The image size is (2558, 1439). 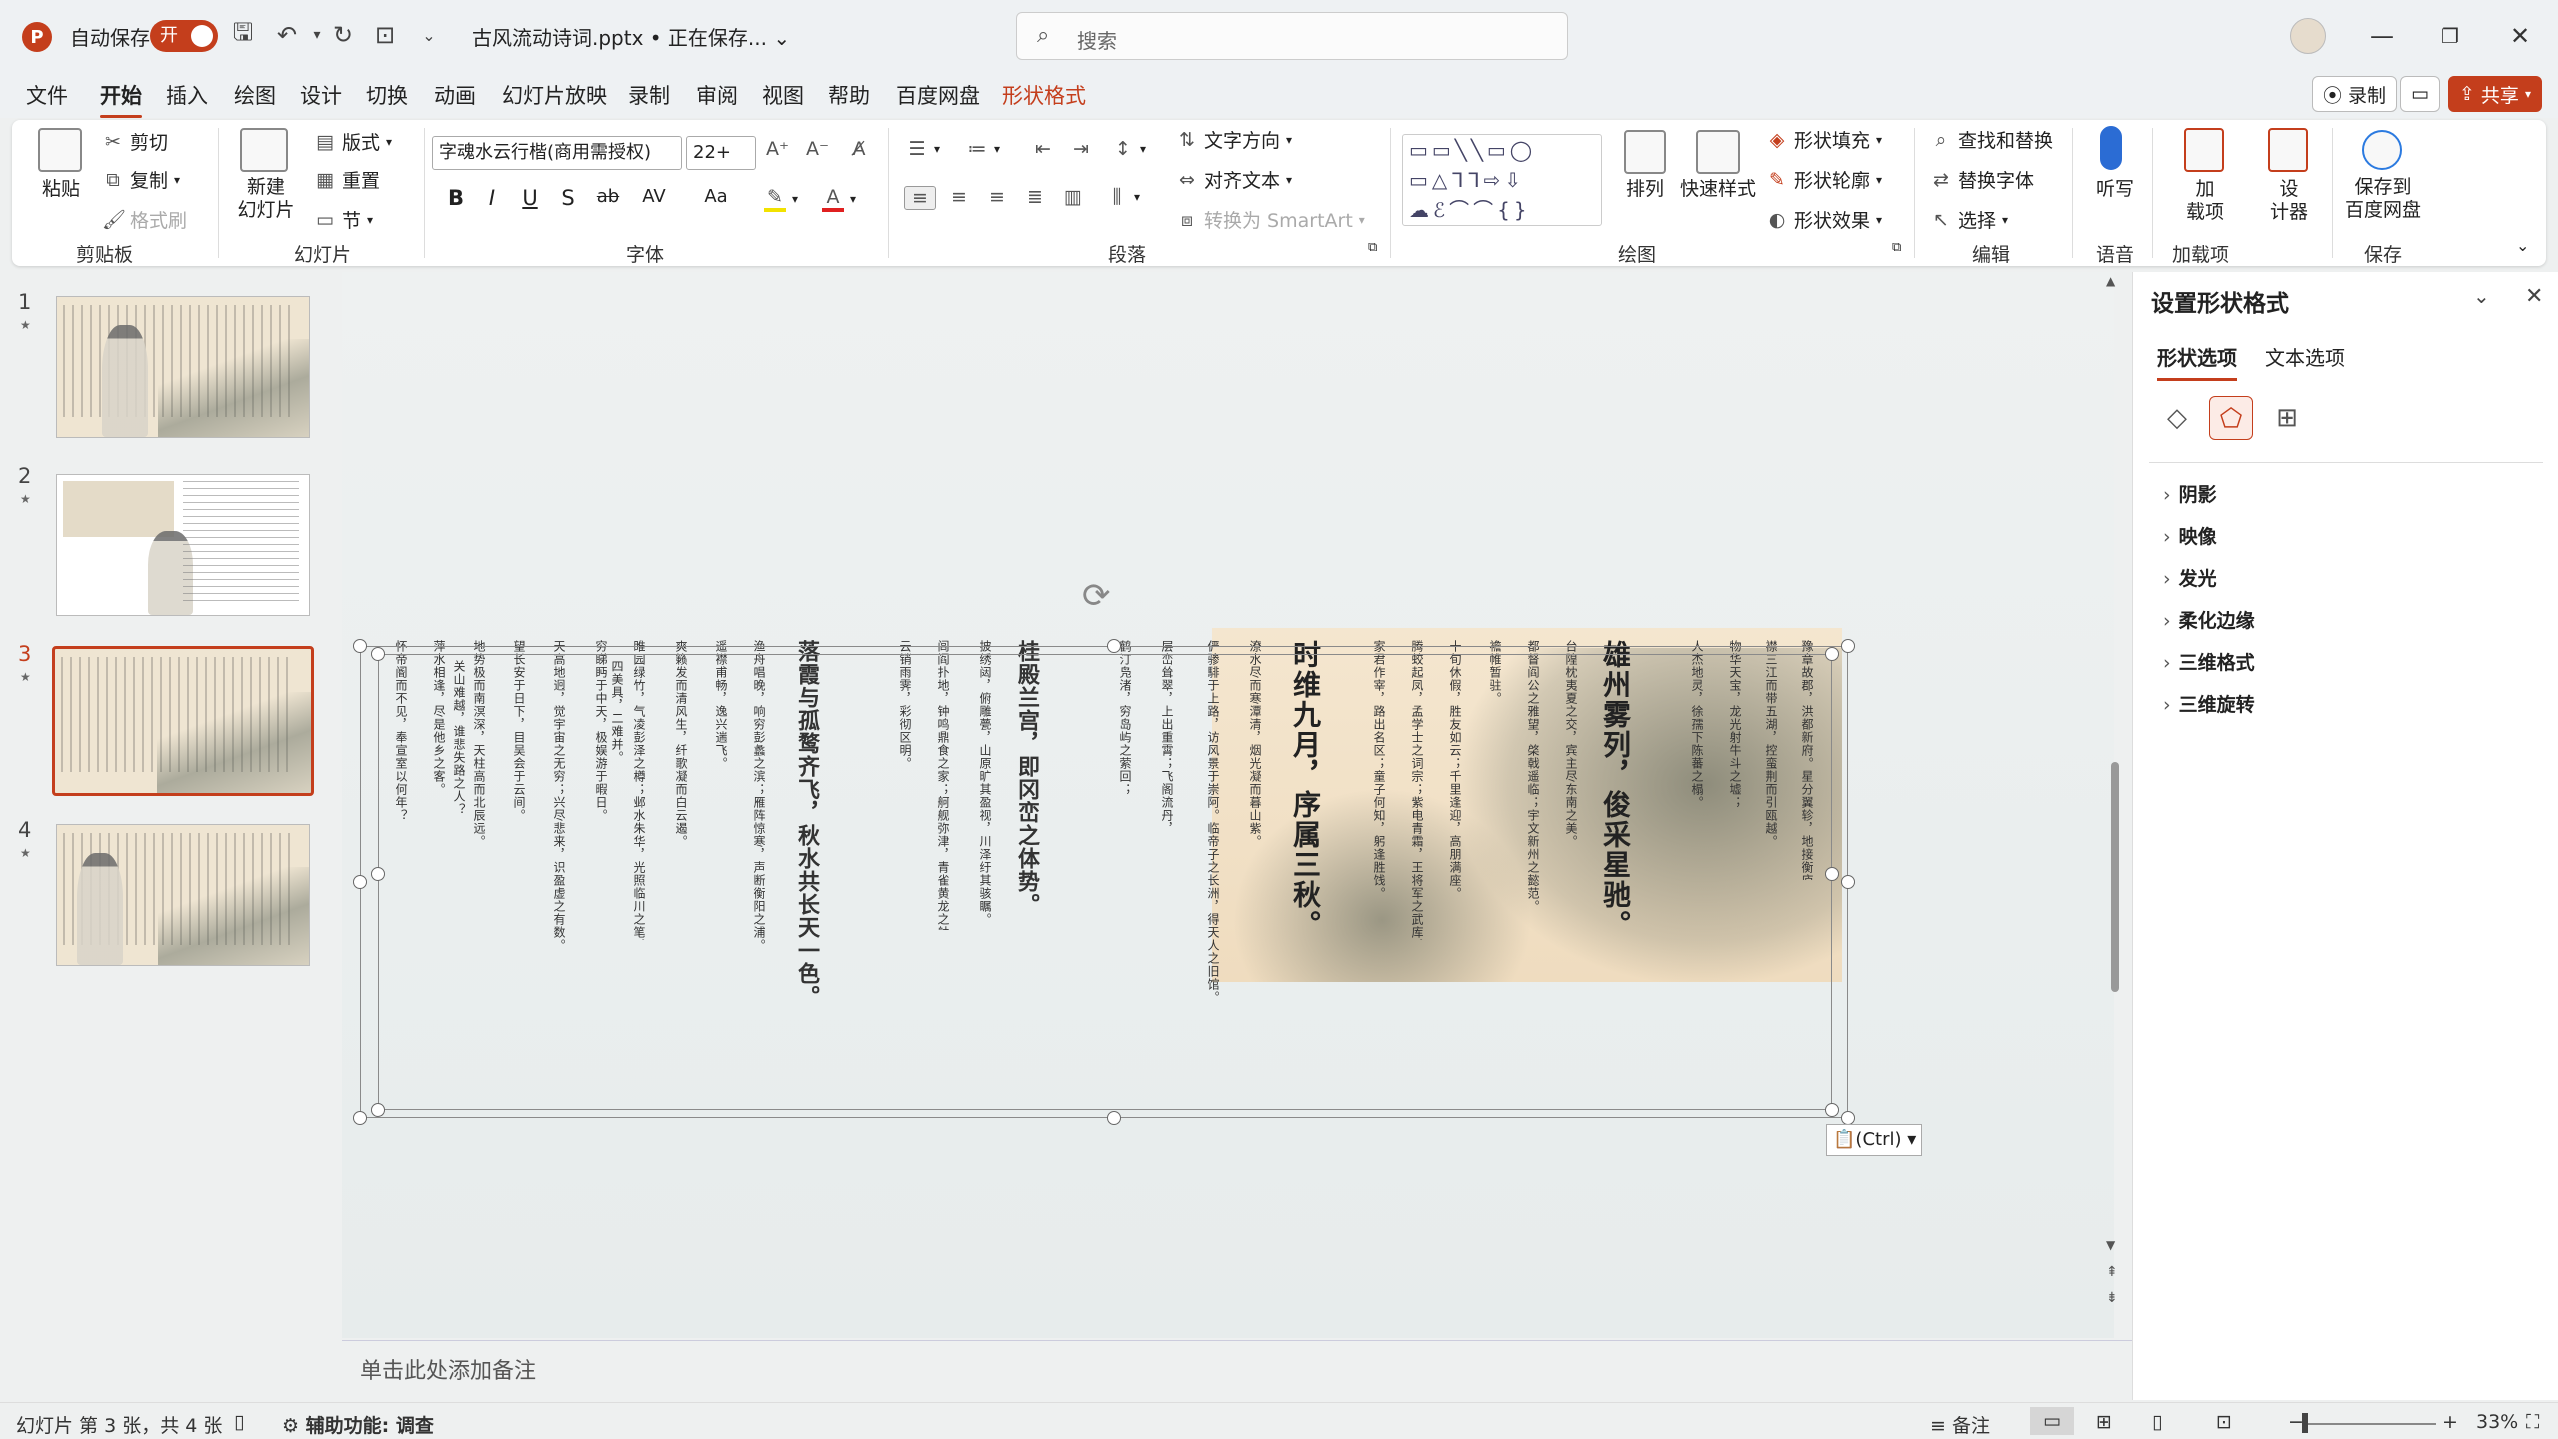 I want to click on scroll-down-icon: ▼, so click(x=2110, y=1245).